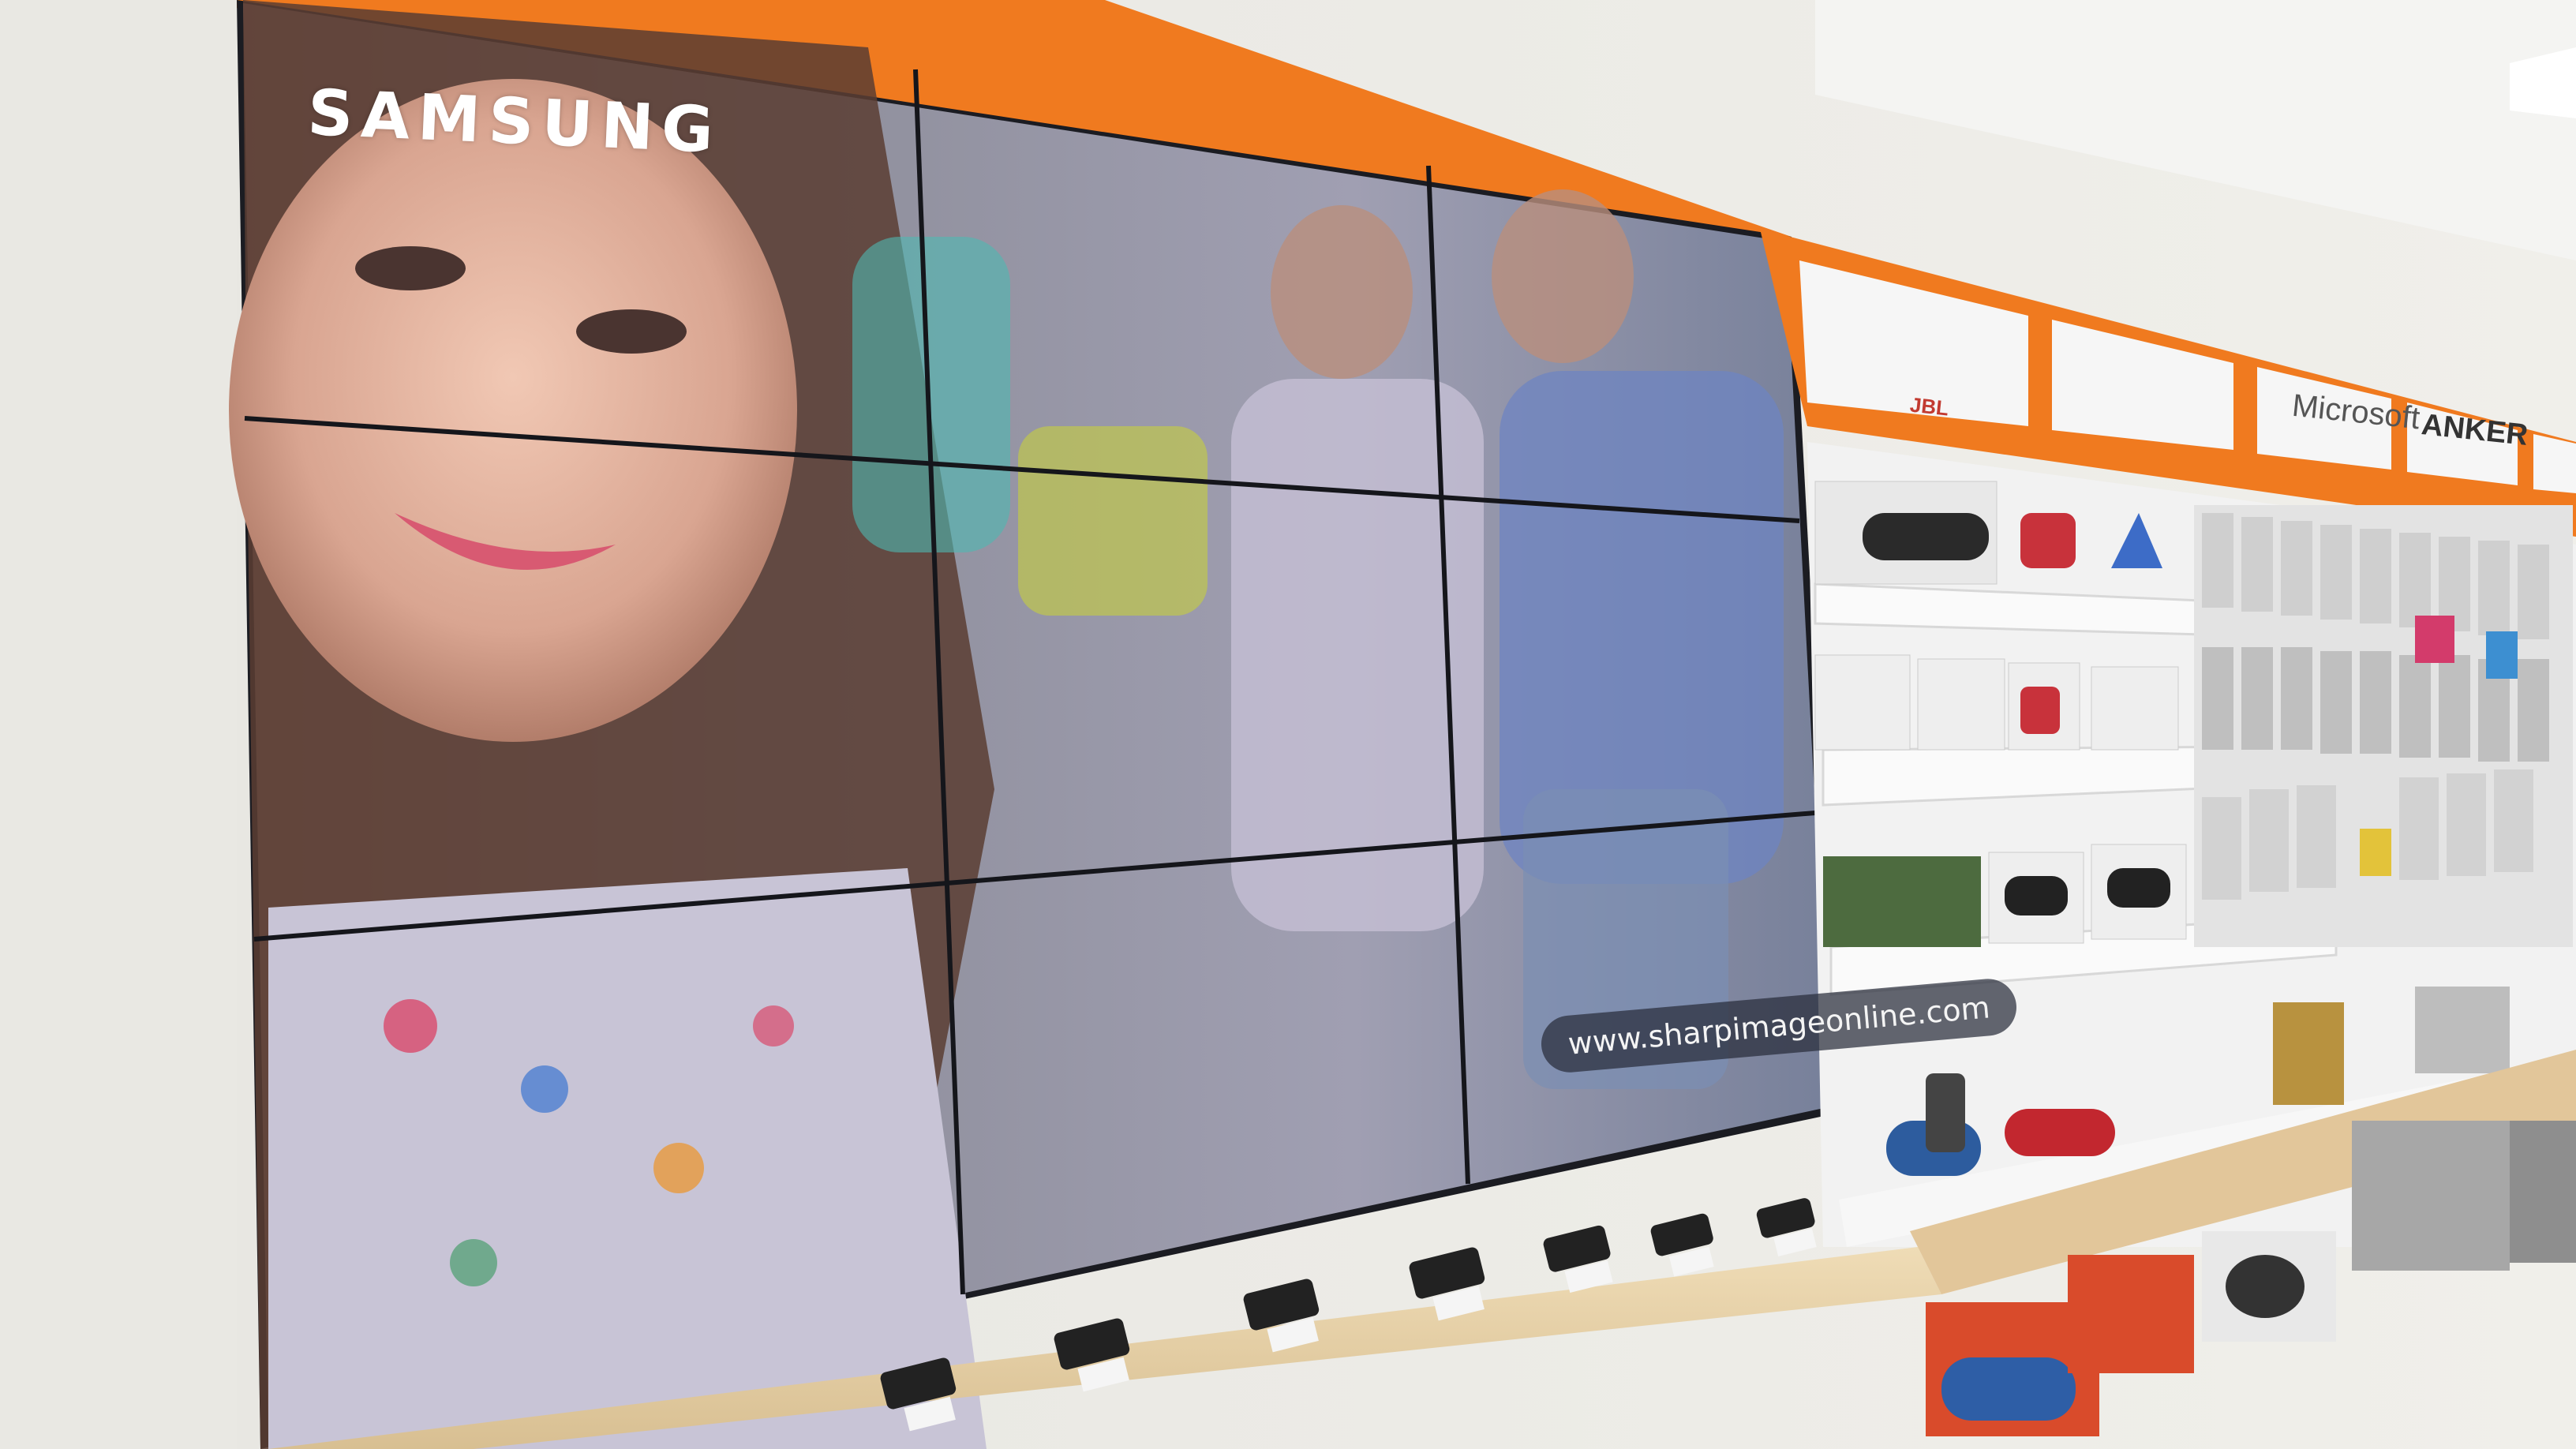 Image resolution: width=2576 pixels, height=1449 pixels. What do you see at coordinates (1929, 406) in the screenshot?
I see `shelf-sign-jbl: JBL` at bounding box center [1929, 406].